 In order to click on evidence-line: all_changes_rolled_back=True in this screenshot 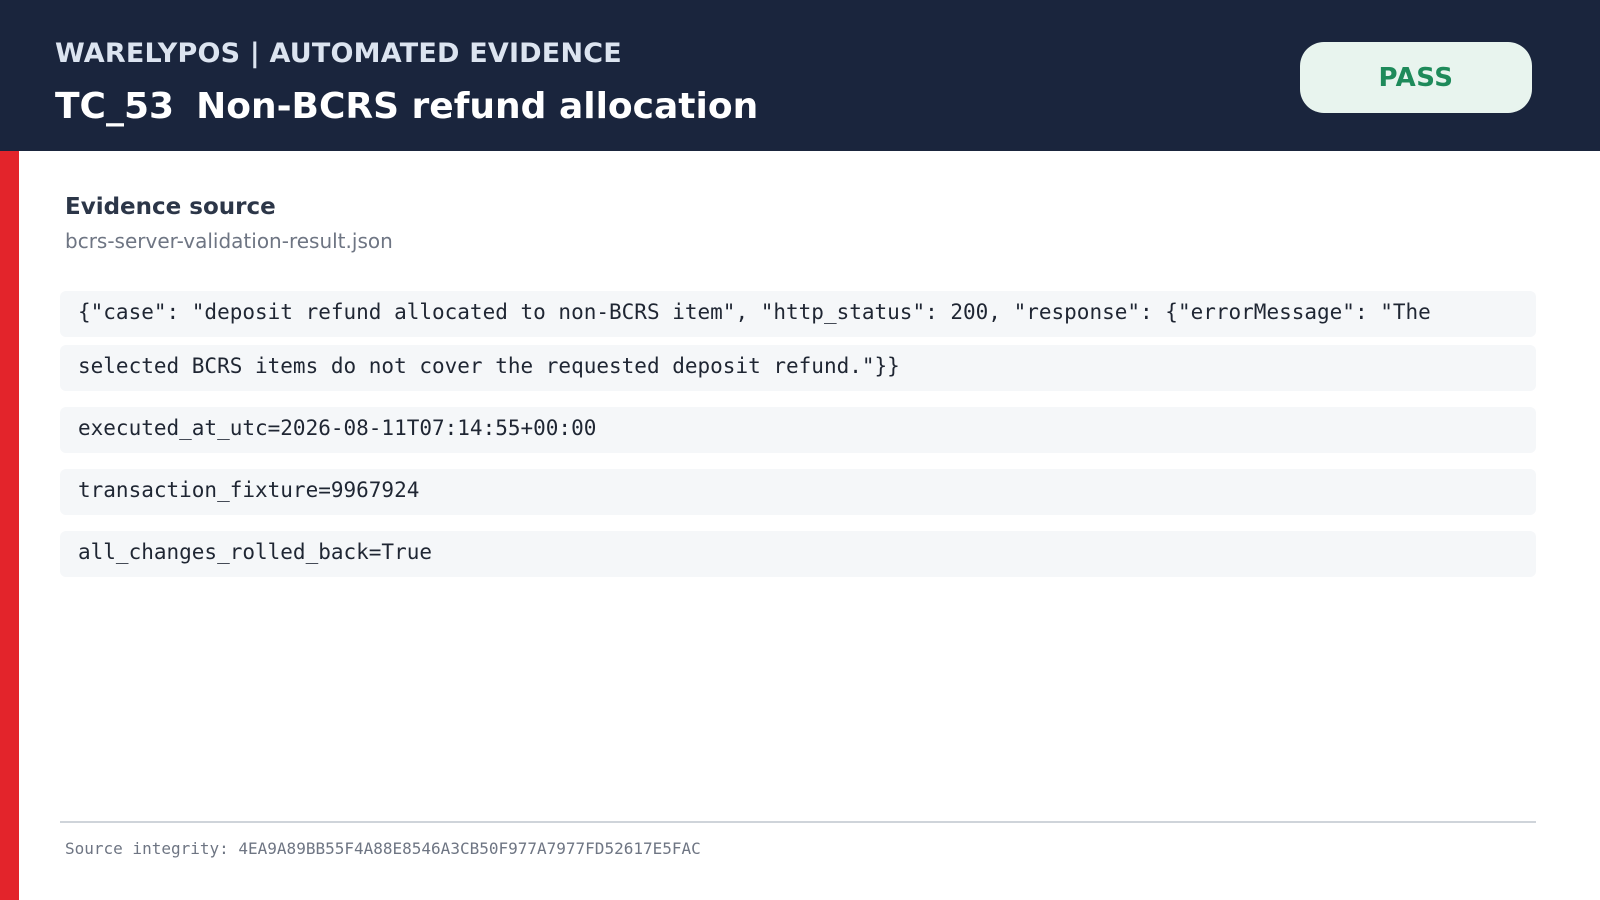, I will do `click(798, 554)`.